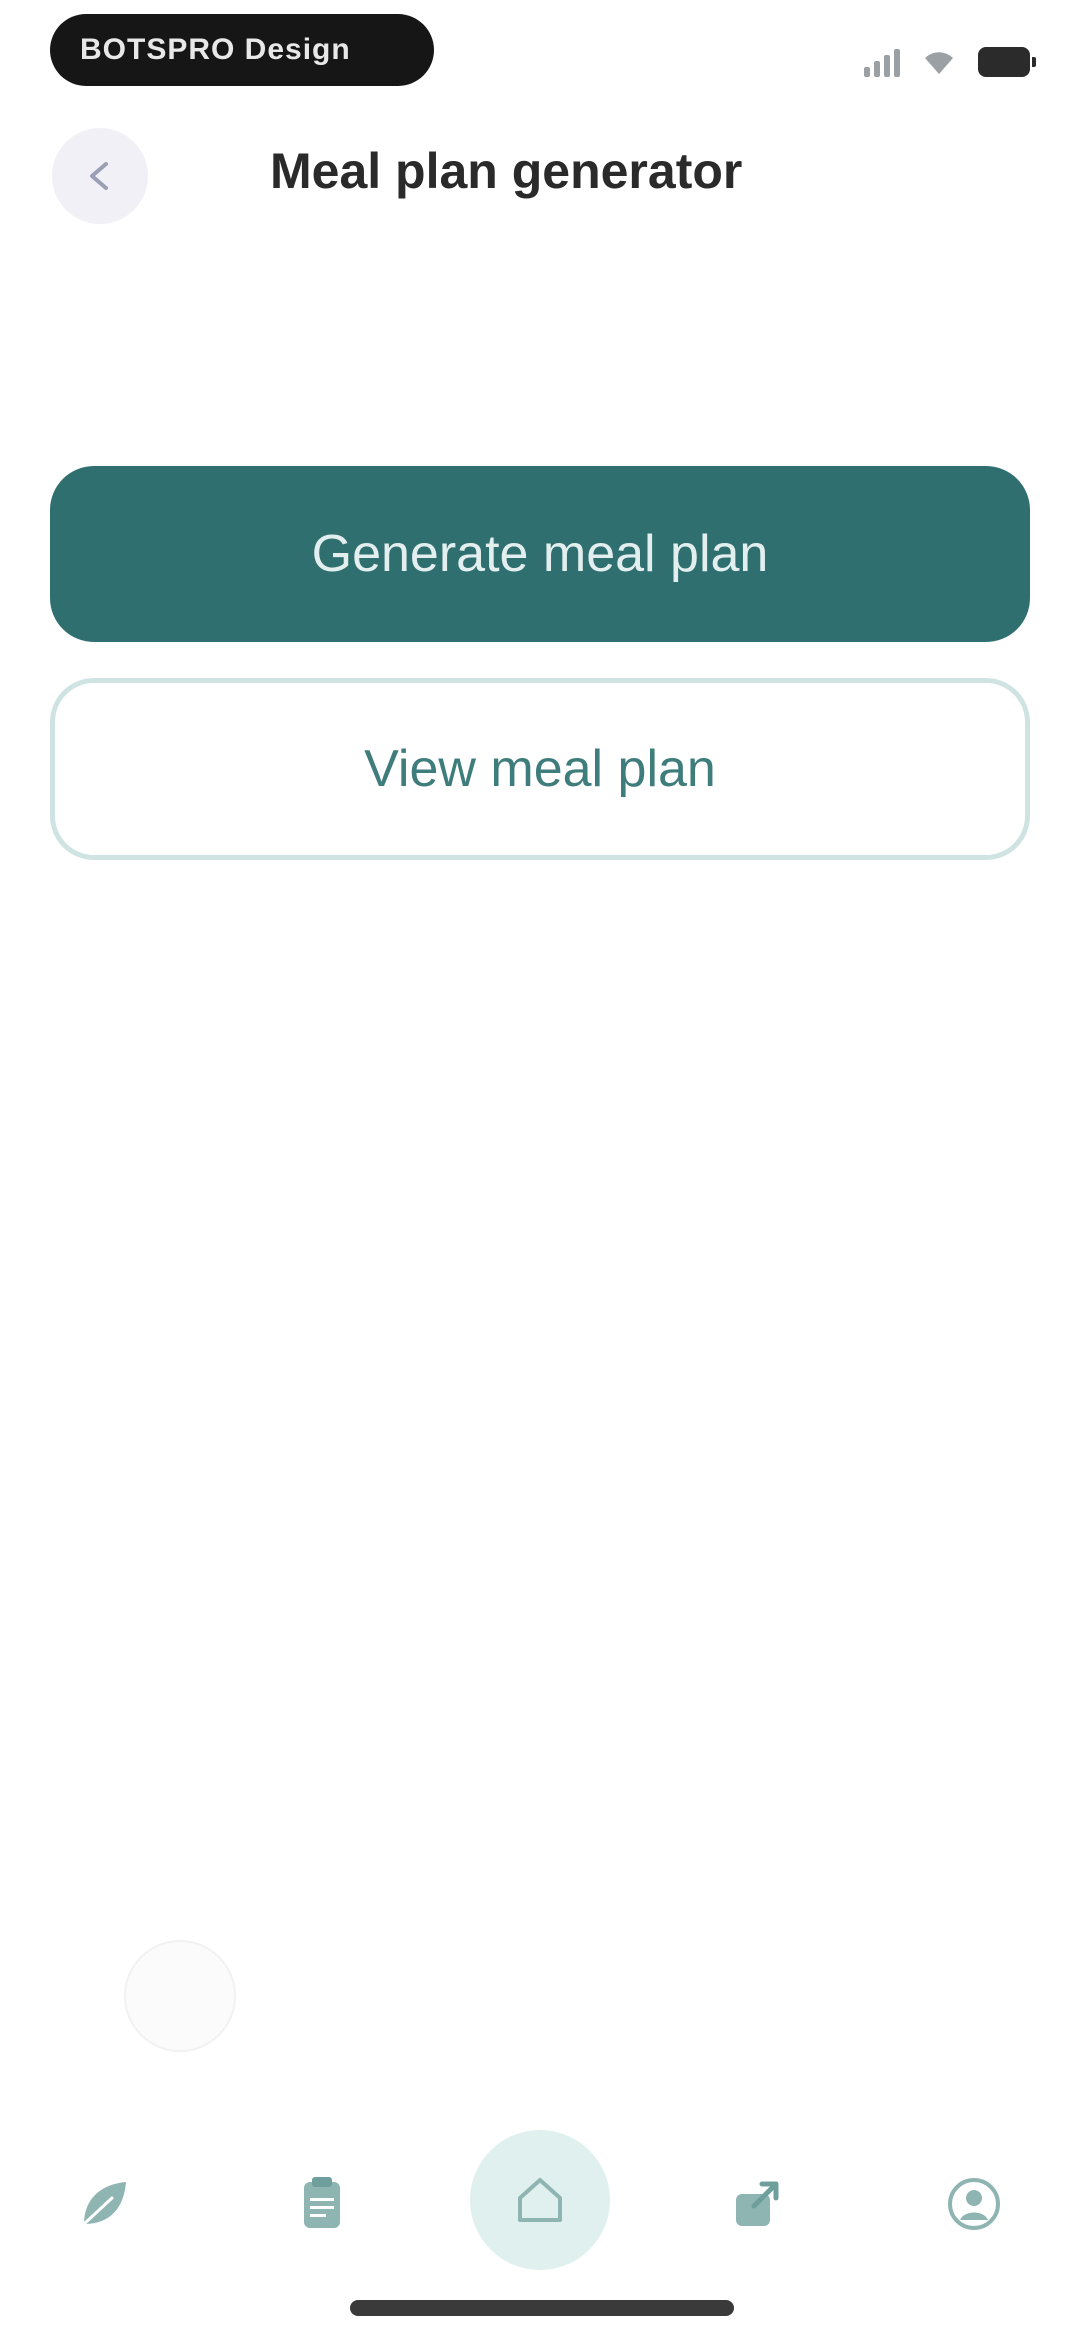  I want to click on nav-item-home, so click(540, 2200).